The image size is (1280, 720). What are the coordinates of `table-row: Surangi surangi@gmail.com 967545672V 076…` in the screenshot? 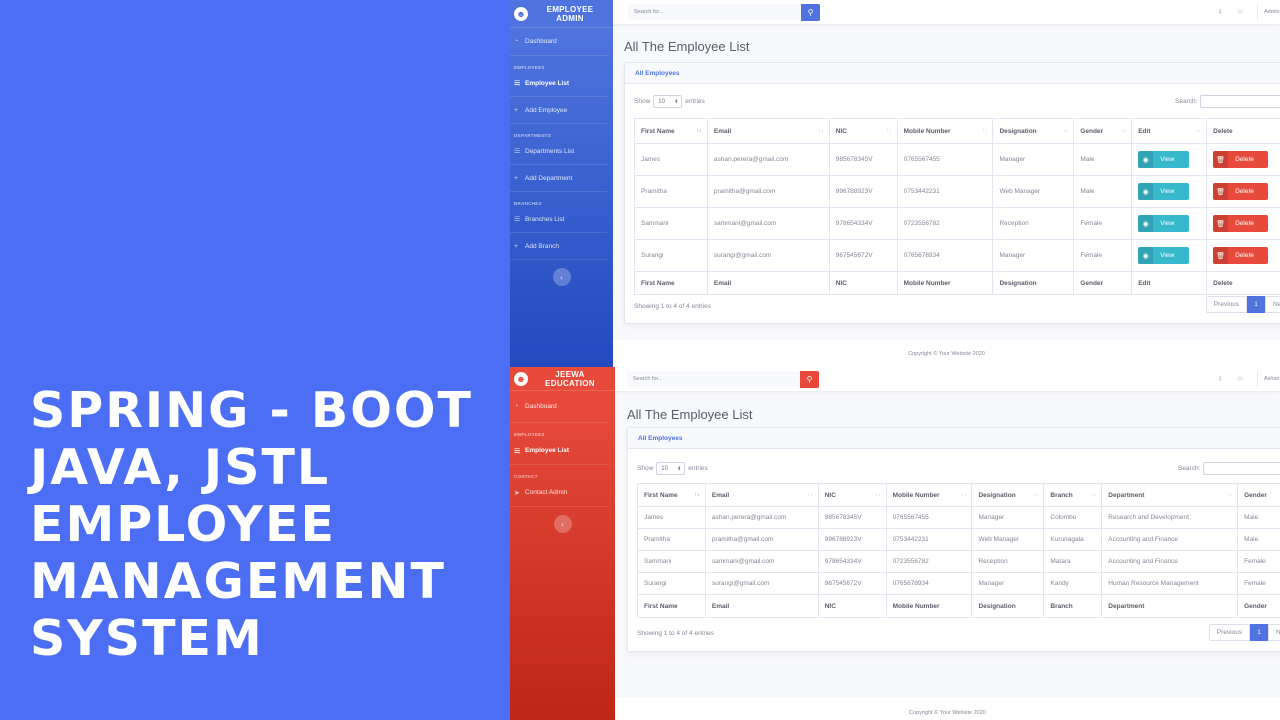 It's located at (957, 255).